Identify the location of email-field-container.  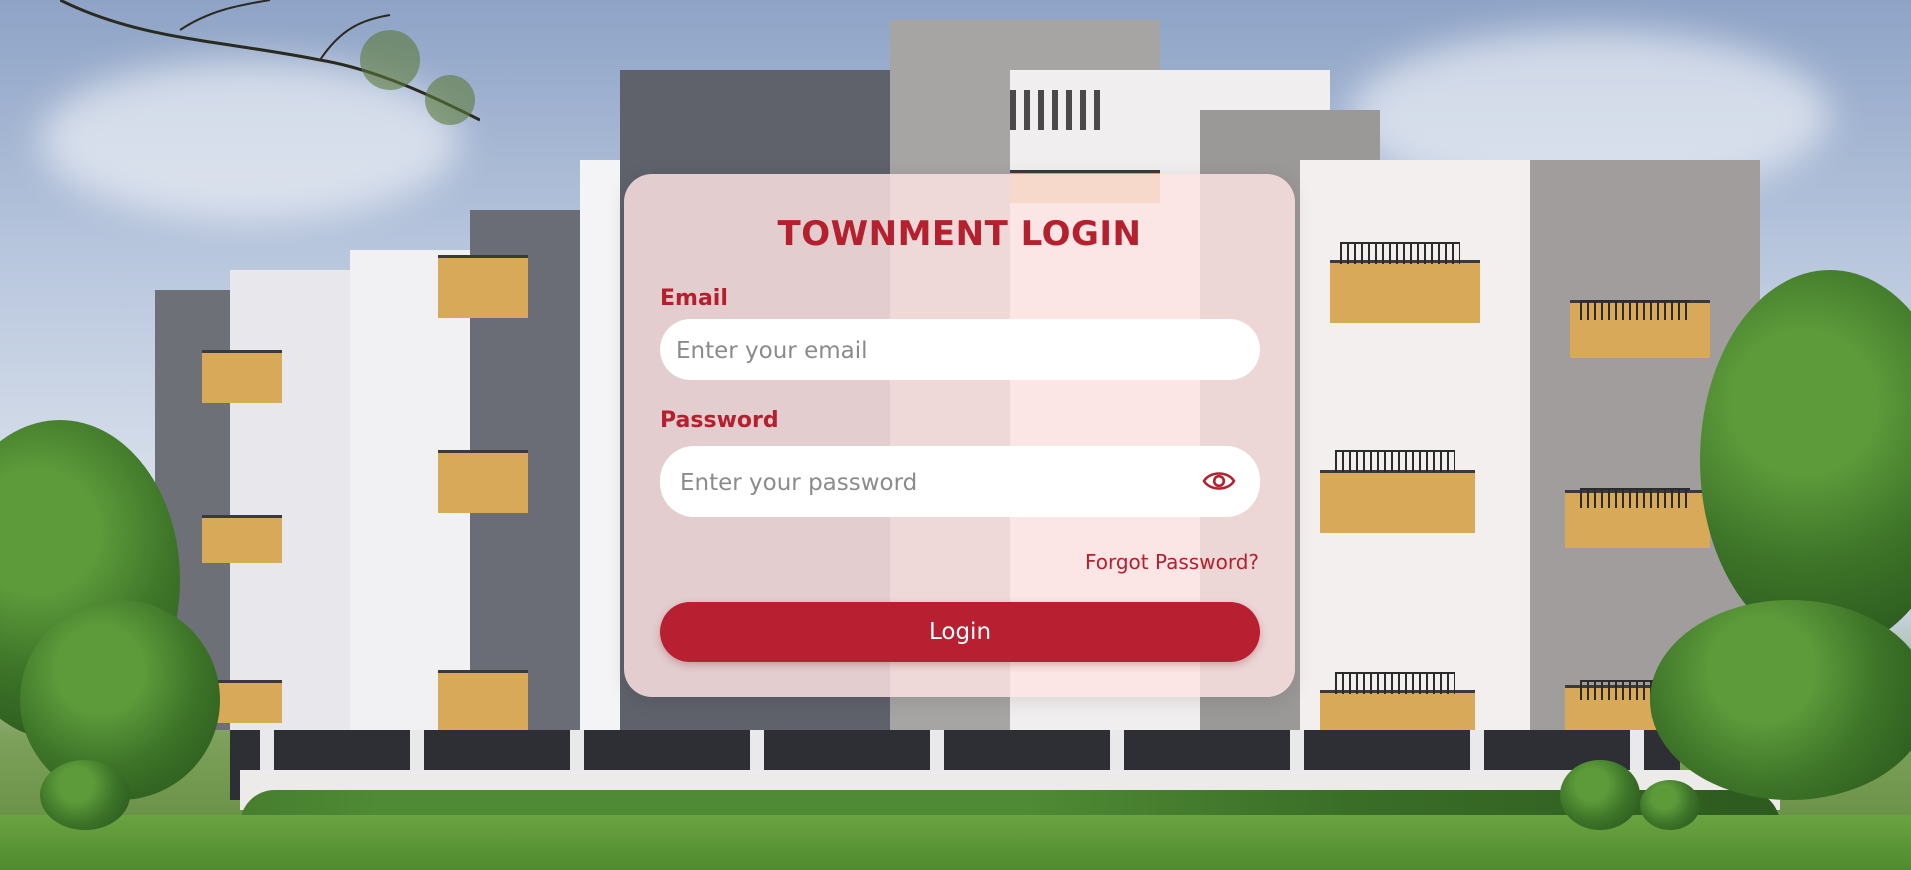
(960, 350).